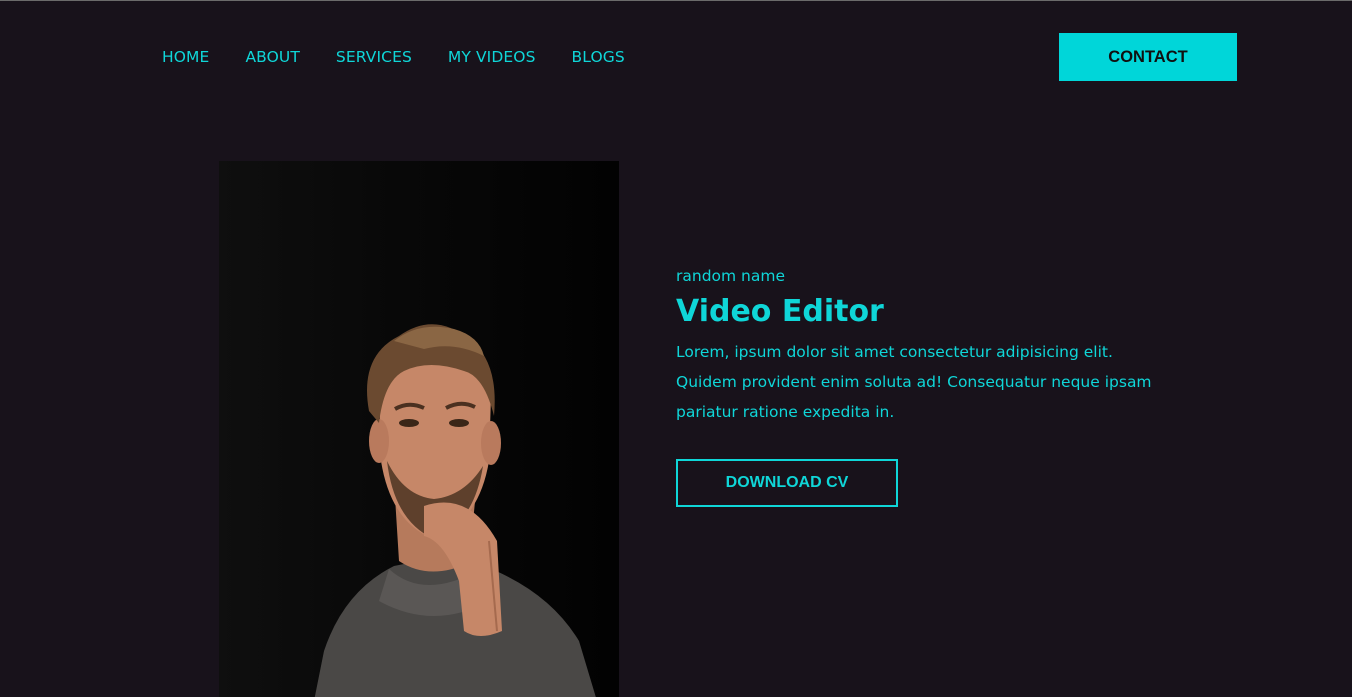  What do you see at coordinates (374, 57) in the screenshot?
I see `nav-item-services: SERVICES` at bounding box center [374, 57].